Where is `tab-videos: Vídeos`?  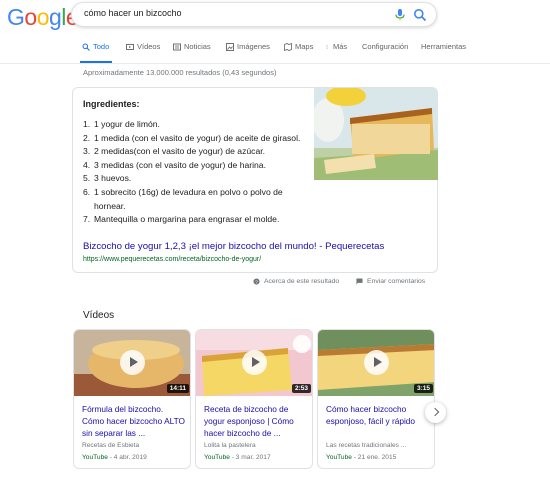
tab-videos: Vídeos is located at coordinates (143, 46).